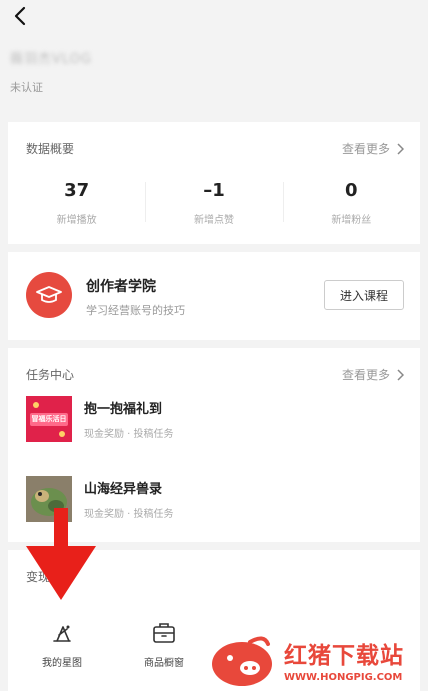 The image size is (428, 691). Describe the element at coordinates (123, 409) in the screenshot. I see `task-title: 抱一抱福礼到` at that location.